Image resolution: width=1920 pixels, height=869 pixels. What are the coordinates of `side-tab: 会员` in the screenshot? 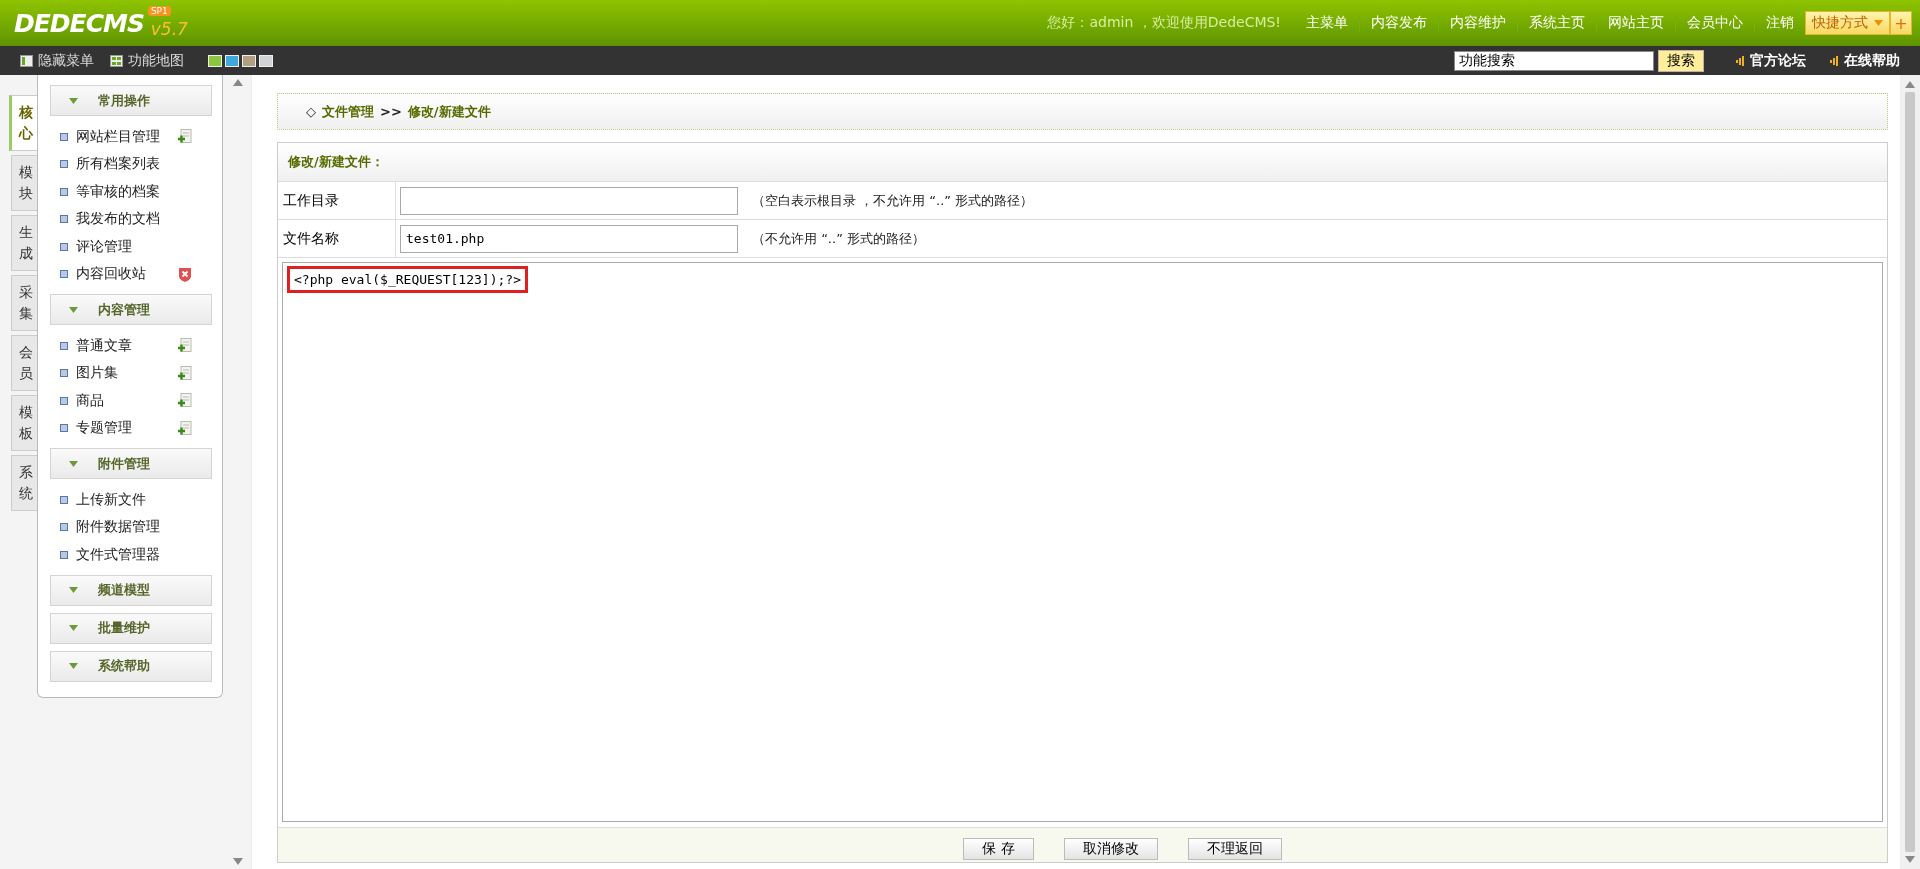 It's located at (24, 363).